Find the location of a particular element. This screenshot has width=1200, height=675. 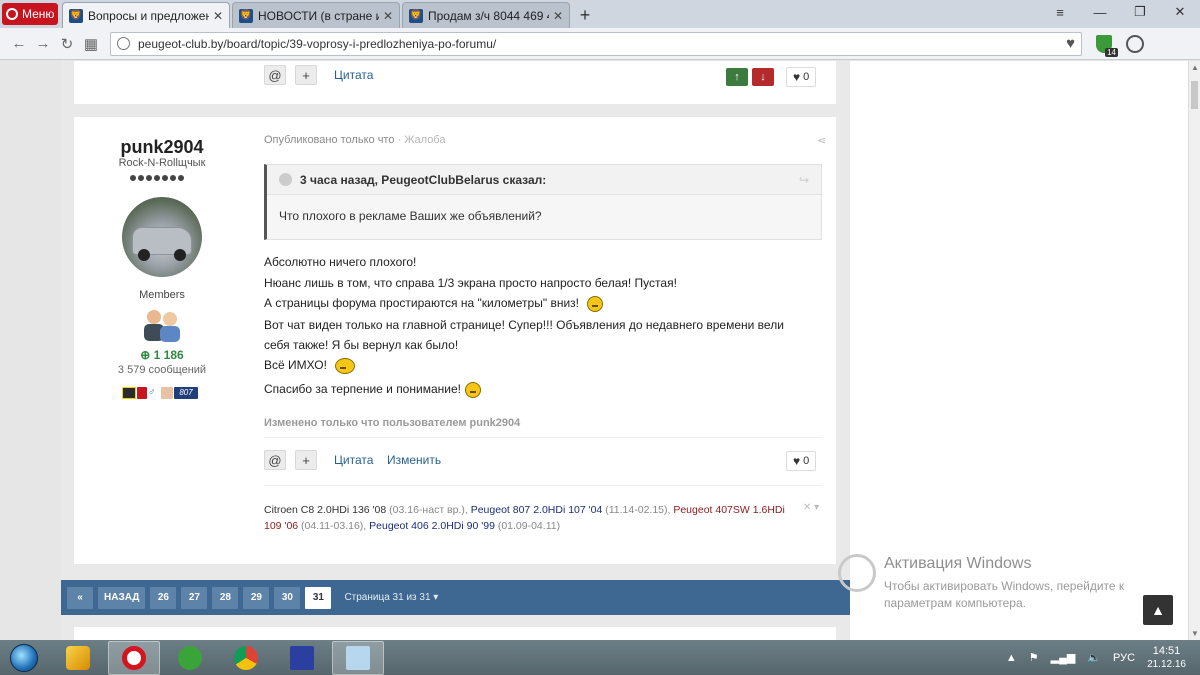

post-line: Абсолютно ничего плохого! is located at coordinates (340, 262).